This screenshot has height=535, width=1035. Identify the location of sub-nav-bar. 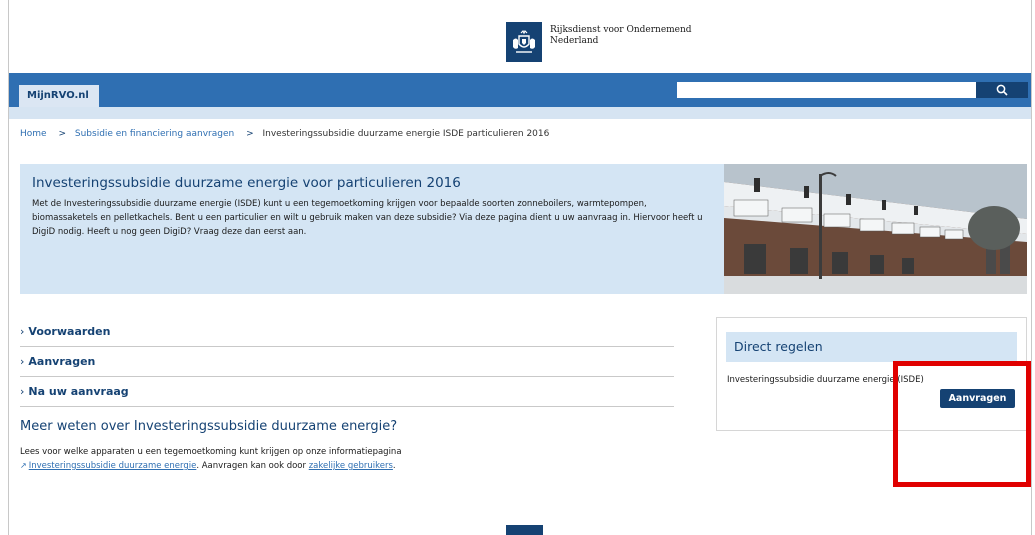
(520, 113).